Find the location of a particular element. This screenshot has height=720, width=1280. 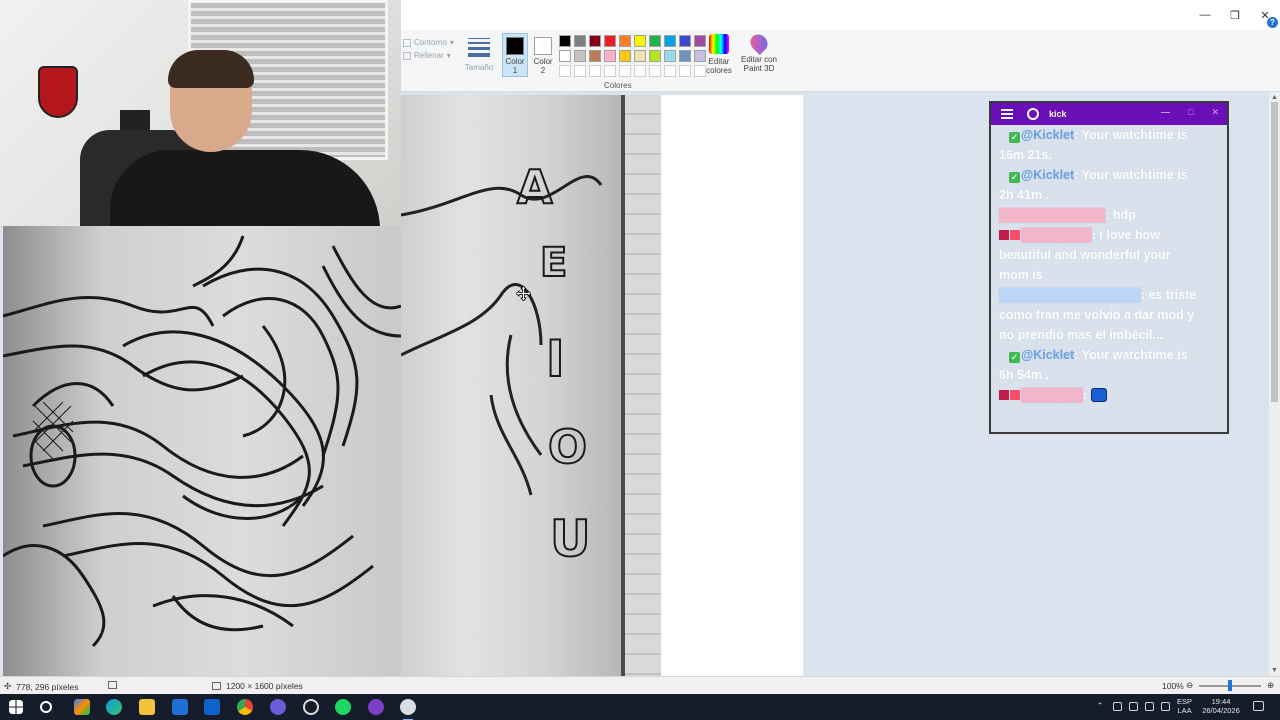

mail-icon is located at coordinates (212, 707).